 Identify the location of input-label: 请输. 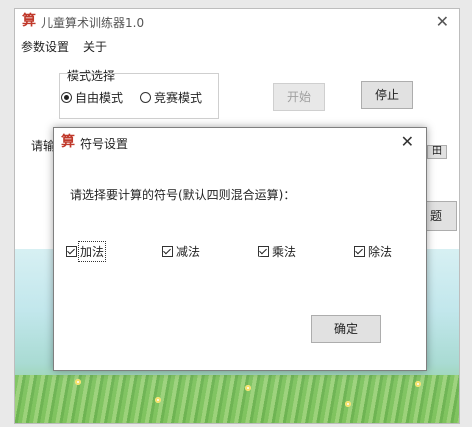
(43, 146).